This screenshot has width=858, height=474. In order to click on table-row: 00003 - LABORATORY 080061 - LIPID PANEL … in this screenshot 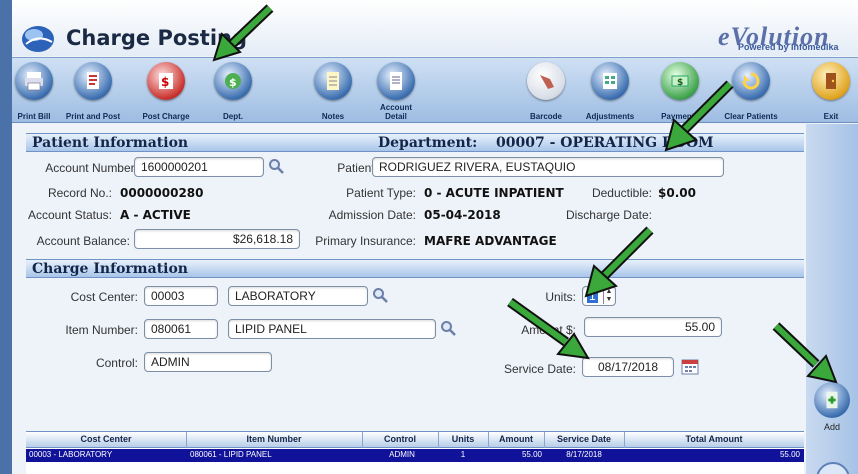, I will do `click(415, 455)`.